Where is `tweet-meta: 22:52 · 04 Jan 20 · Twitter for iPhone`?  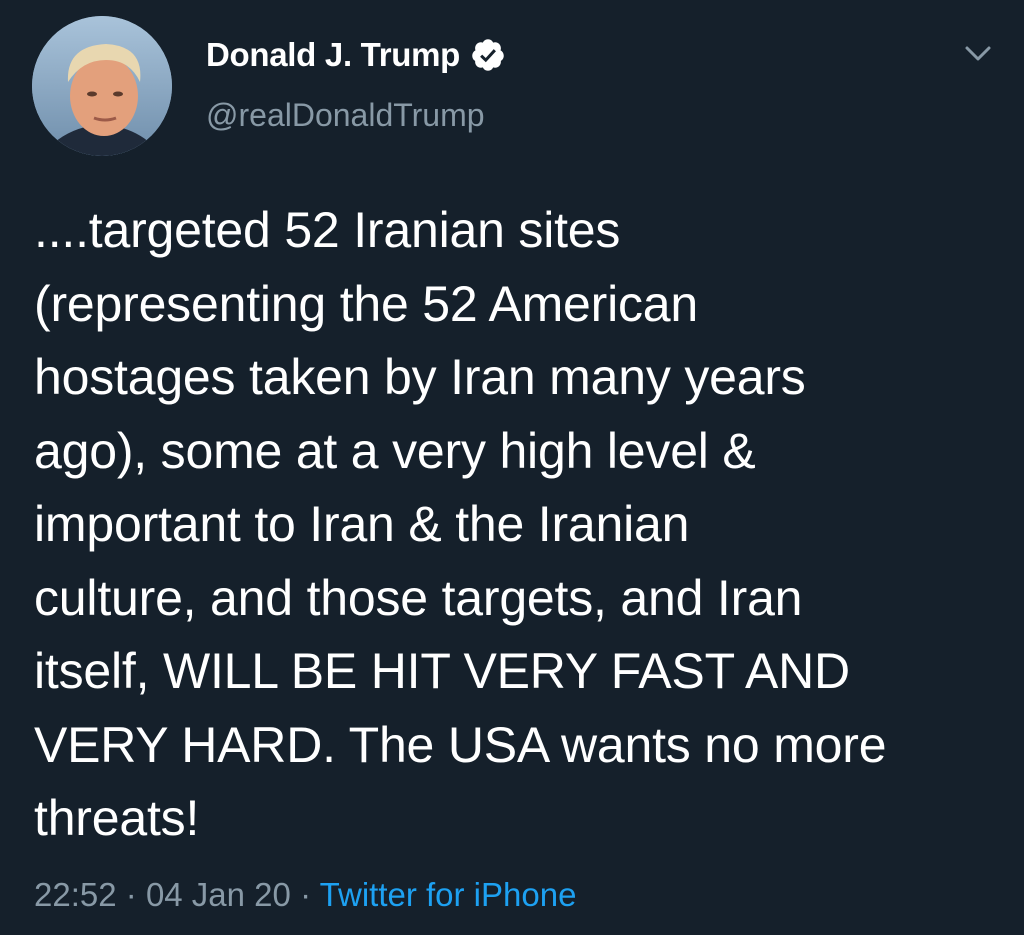 tweet-meta: 22:52 · 04 Jan 20 · Twitter for iPhone is located at coordinates (305, 895).